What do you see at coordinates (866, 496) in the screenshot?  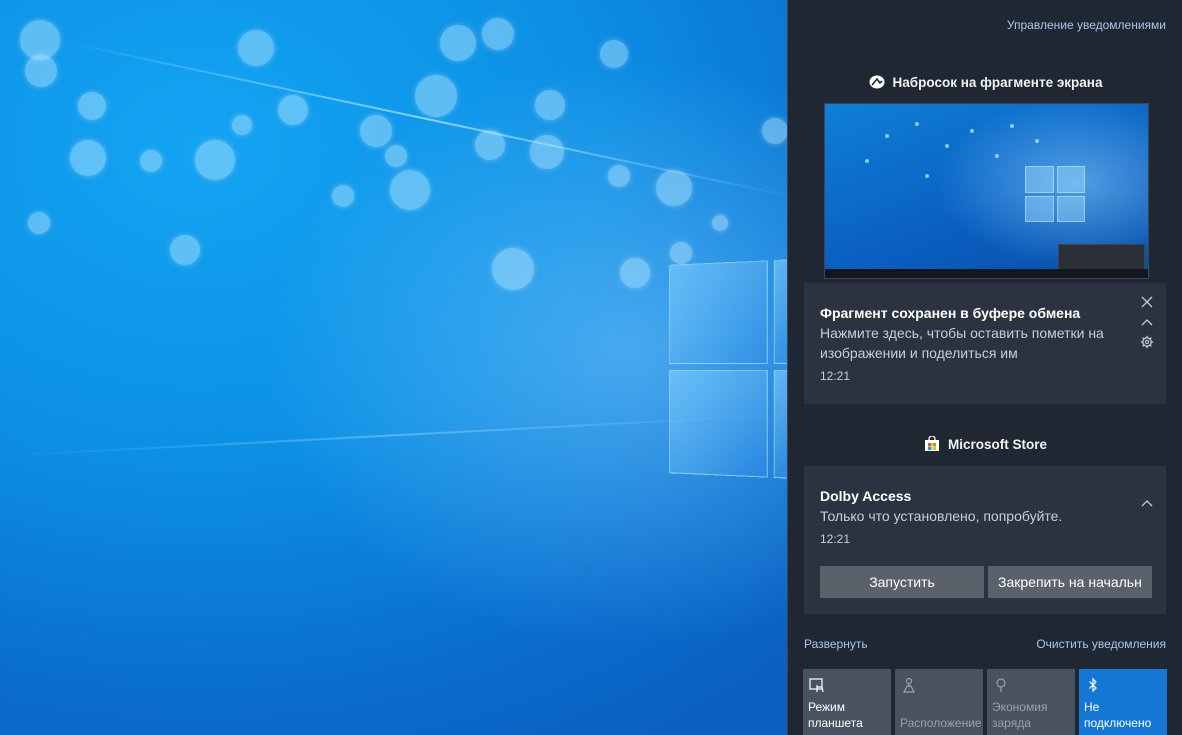 I see `notification-title: Dolby Access` at bounding box center [866, 496].